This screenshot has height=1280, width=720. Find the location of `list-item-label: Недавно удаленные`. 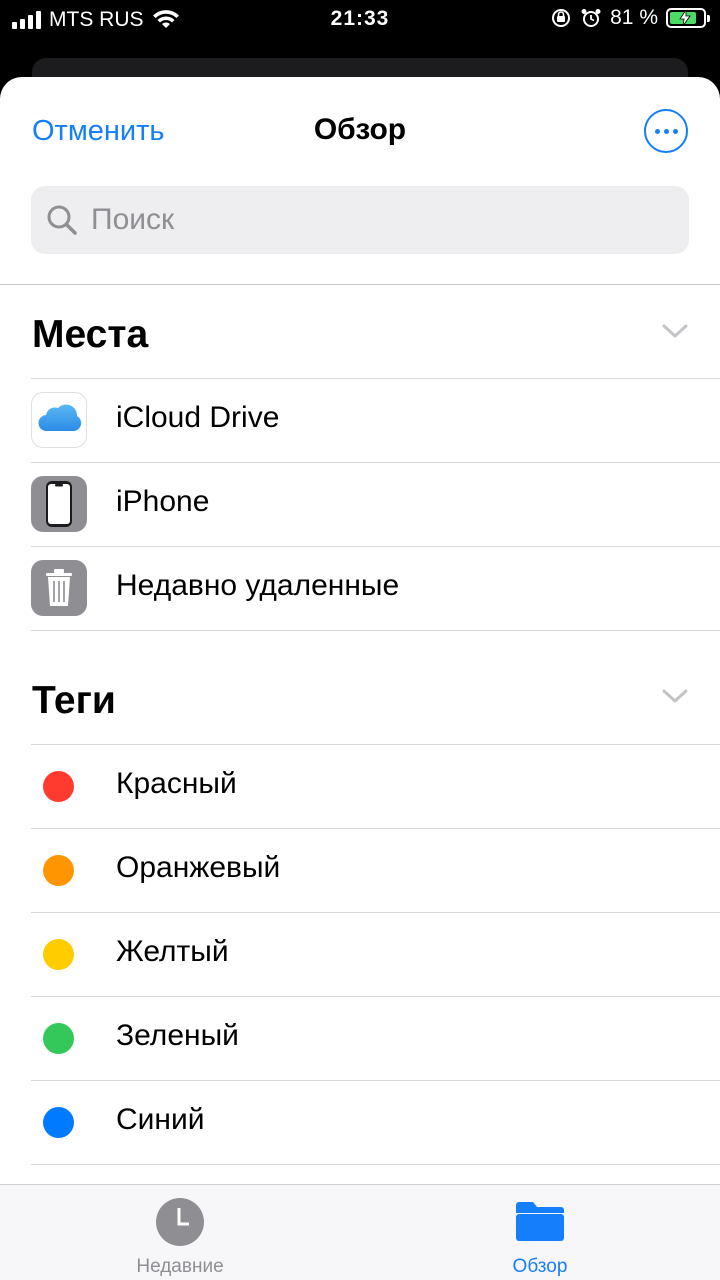

list-item-label: Недавно удаленные is located at coordinates (258, 585).